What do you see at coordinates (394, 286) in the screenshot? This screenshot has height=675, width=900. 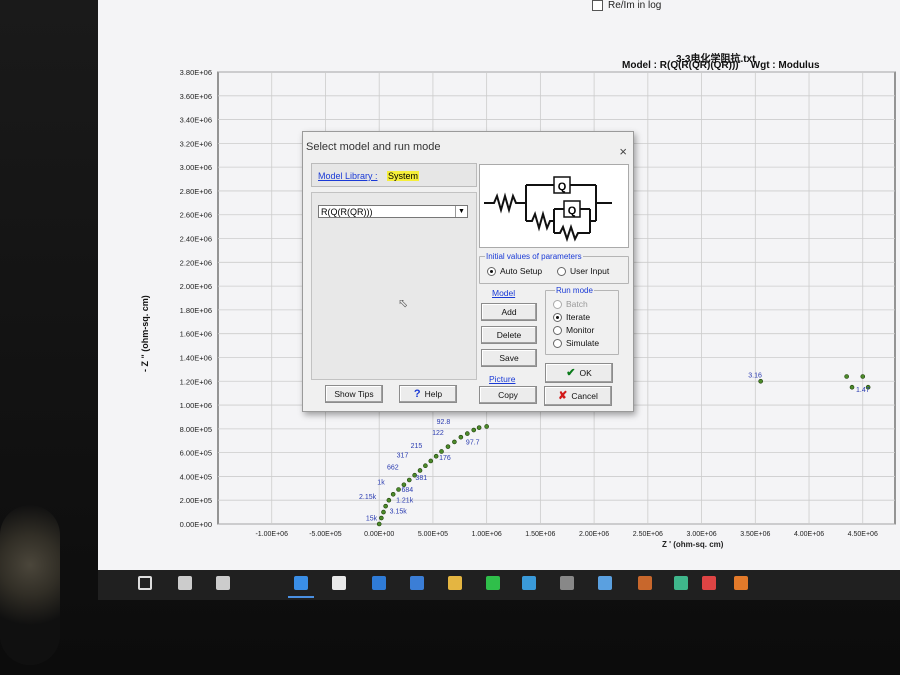 I see `model-list-pane: R(Q(R(QR))) ▼ ⬁` at bounding box center [394, 286].